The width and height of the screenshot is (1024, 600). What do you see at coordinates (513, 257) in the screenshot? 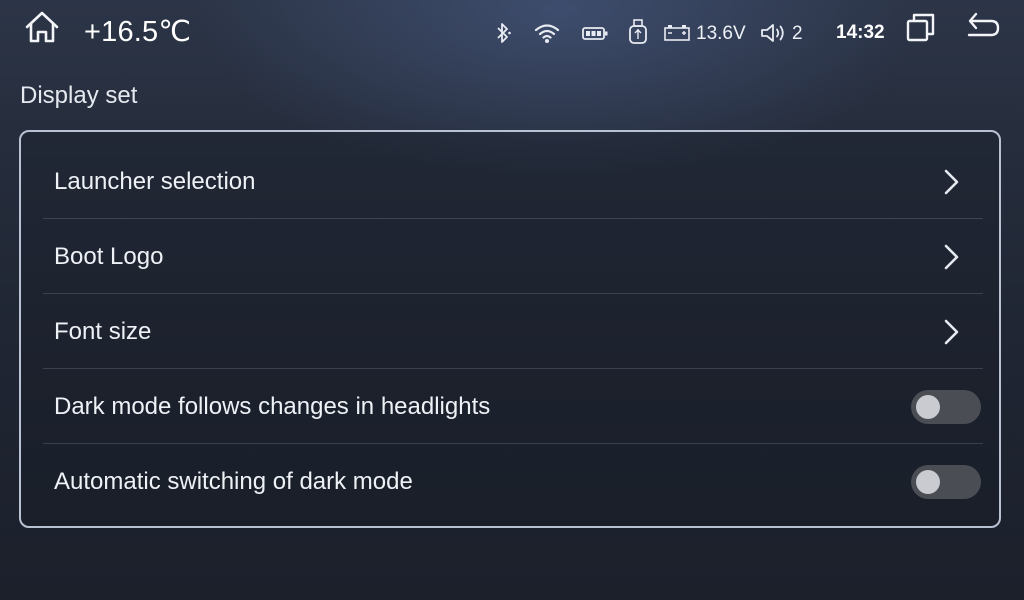
I see `settings-item-boot-logo: Boot Logo` at bounding box center [513, 257].